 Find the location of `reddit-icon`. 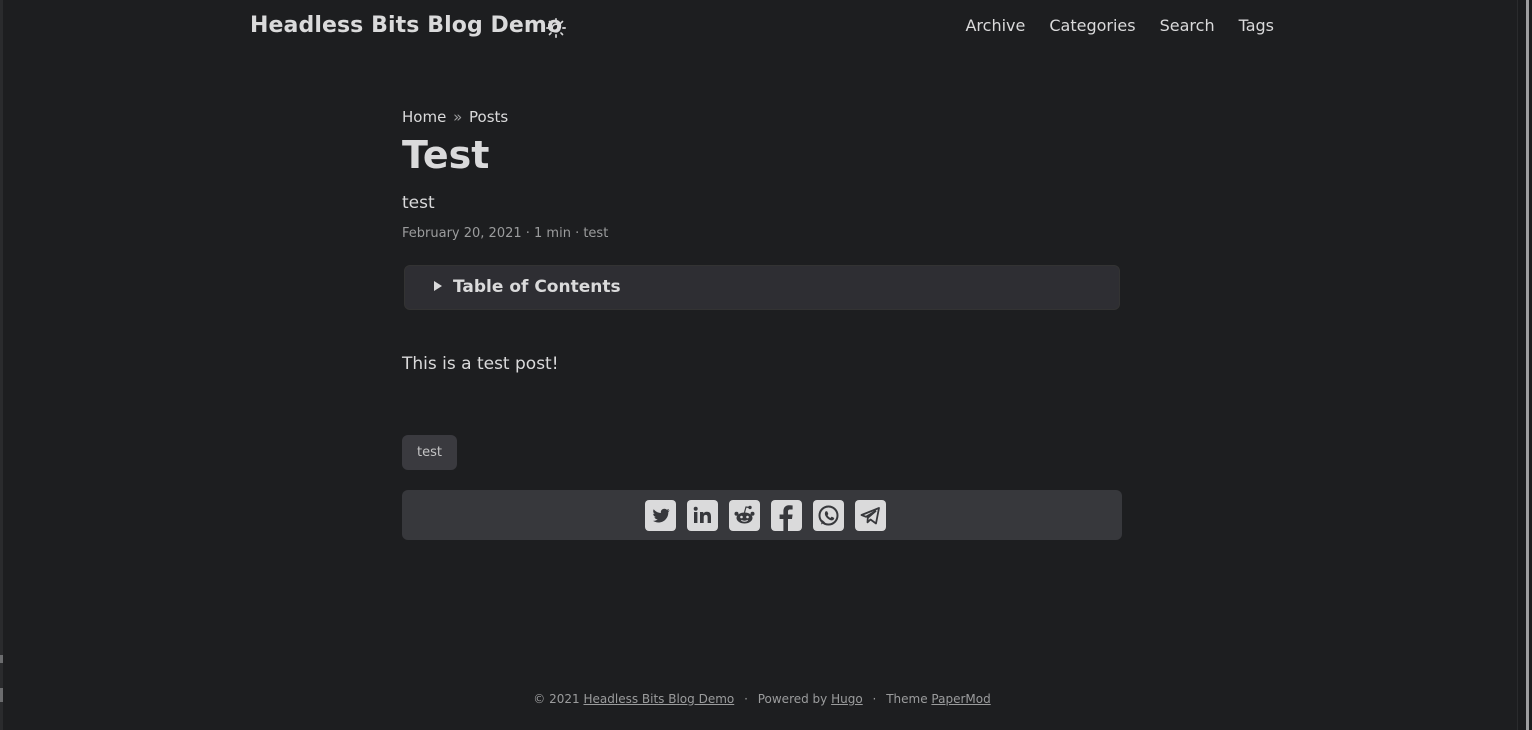

reddit-icon is located at coordinates (744, 515).